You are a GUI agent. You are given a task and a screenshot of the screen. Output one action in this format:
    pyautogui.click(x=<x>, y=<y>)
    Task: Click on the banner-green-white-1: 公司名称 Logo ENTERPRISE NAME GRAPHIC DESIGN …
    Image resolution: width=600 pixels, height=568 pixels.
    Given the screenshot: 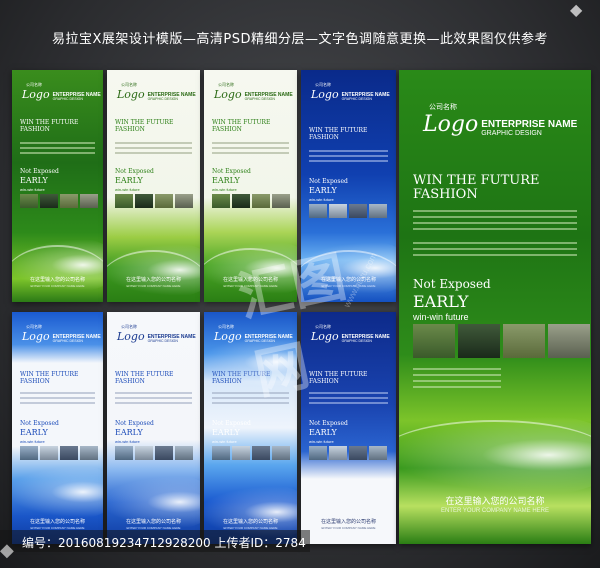 What is the action you would take?
    pyautogui.click(x=153, y=186)
    